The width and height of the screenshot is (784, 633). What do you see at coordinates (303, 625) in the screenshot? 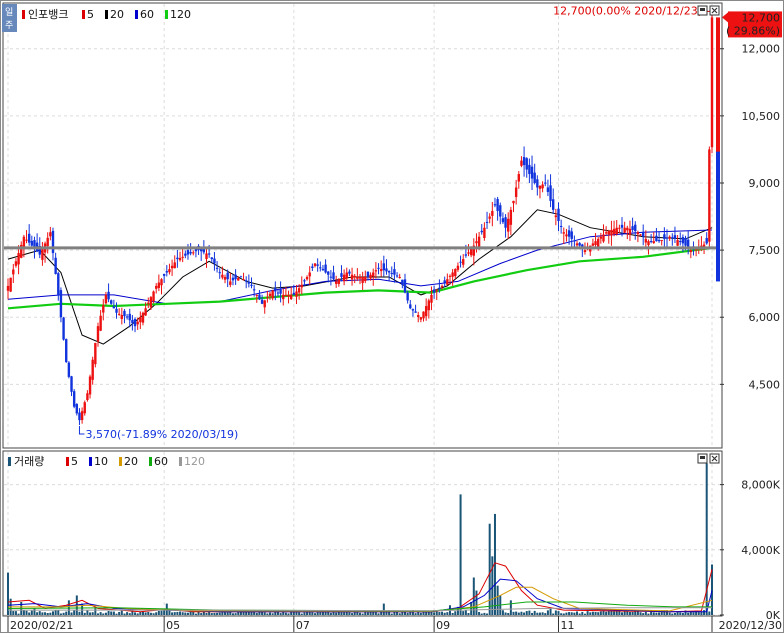
I see `x-tick-label: 07` at bounding box center [303, 625].